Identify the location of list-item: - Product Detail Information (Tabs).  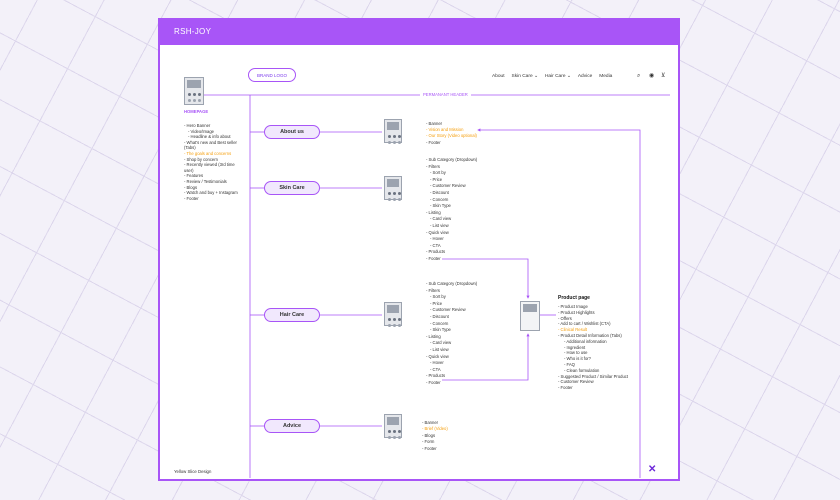
(590, 335).